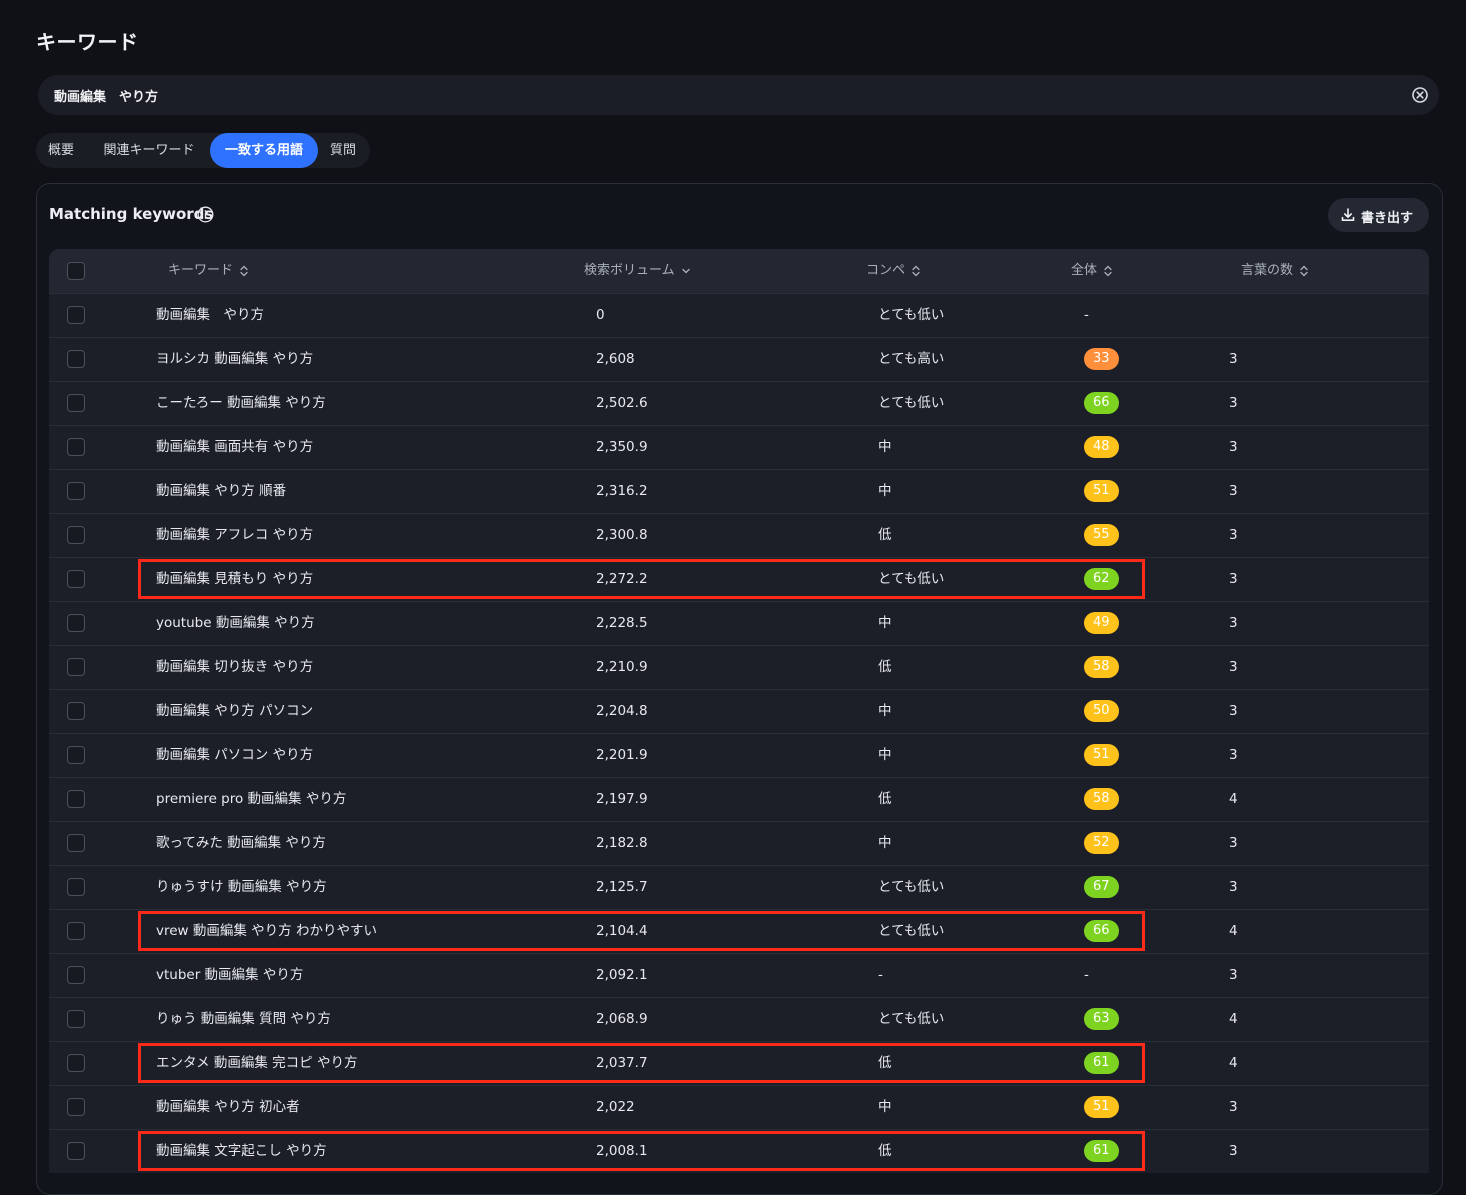  Describe the element at coordinates (264, 150) in the screenshot. I see `tab-matching-terms: 一致する用語` at that location.